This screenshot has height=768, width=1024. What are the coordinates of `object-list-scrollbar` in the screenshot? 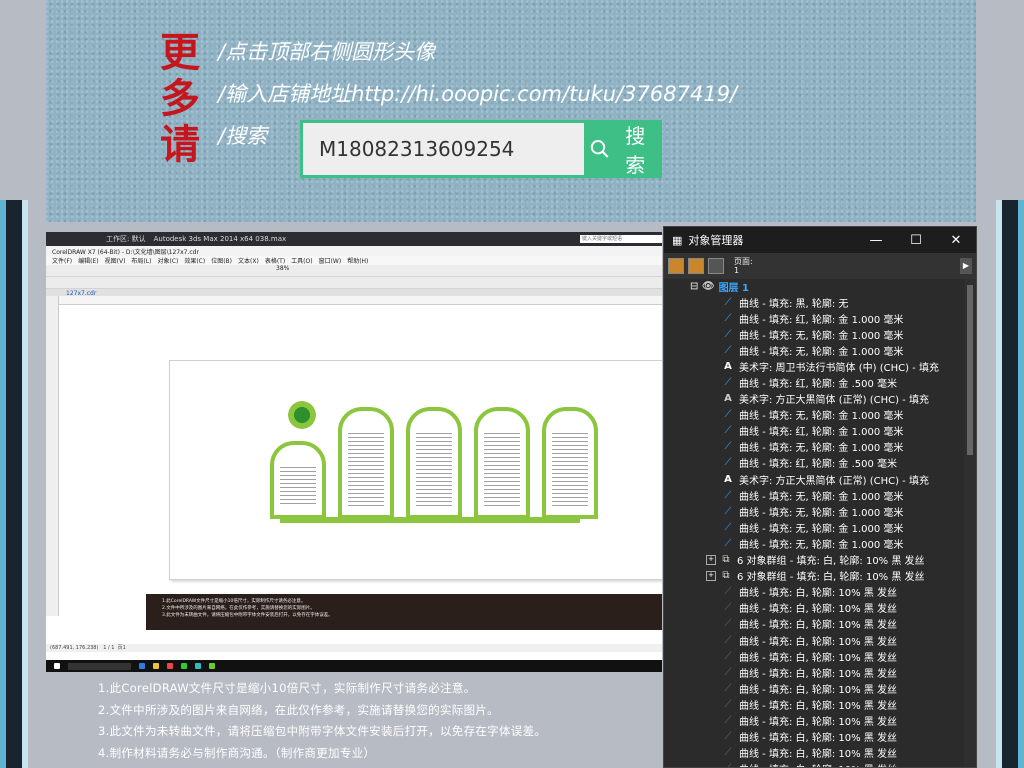 It's located at (970, 523).